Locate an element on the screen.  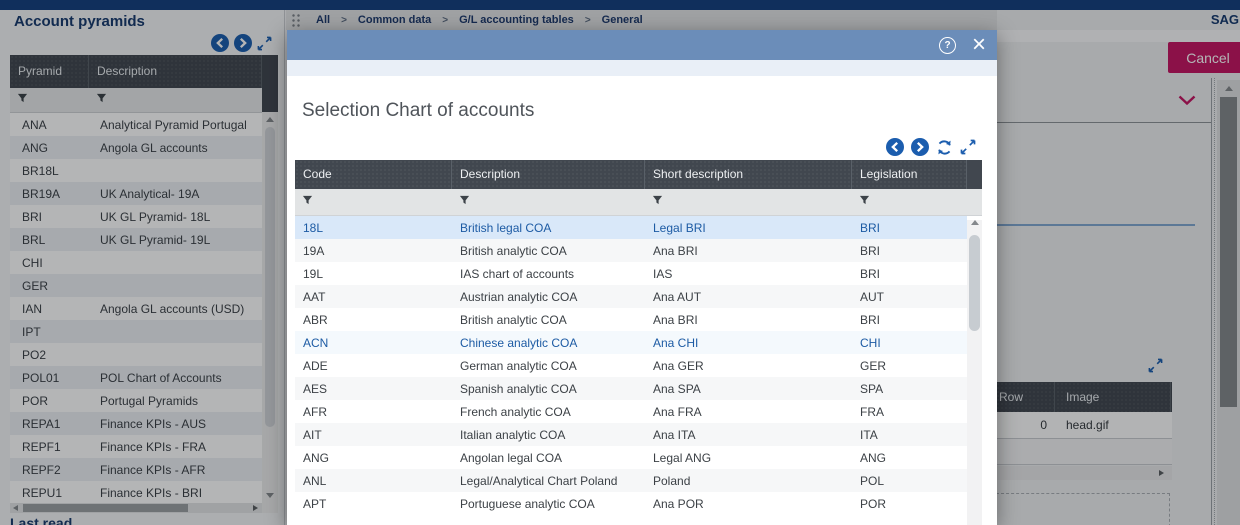
cell-legislation: CHI is located at coordinates (870, 342).